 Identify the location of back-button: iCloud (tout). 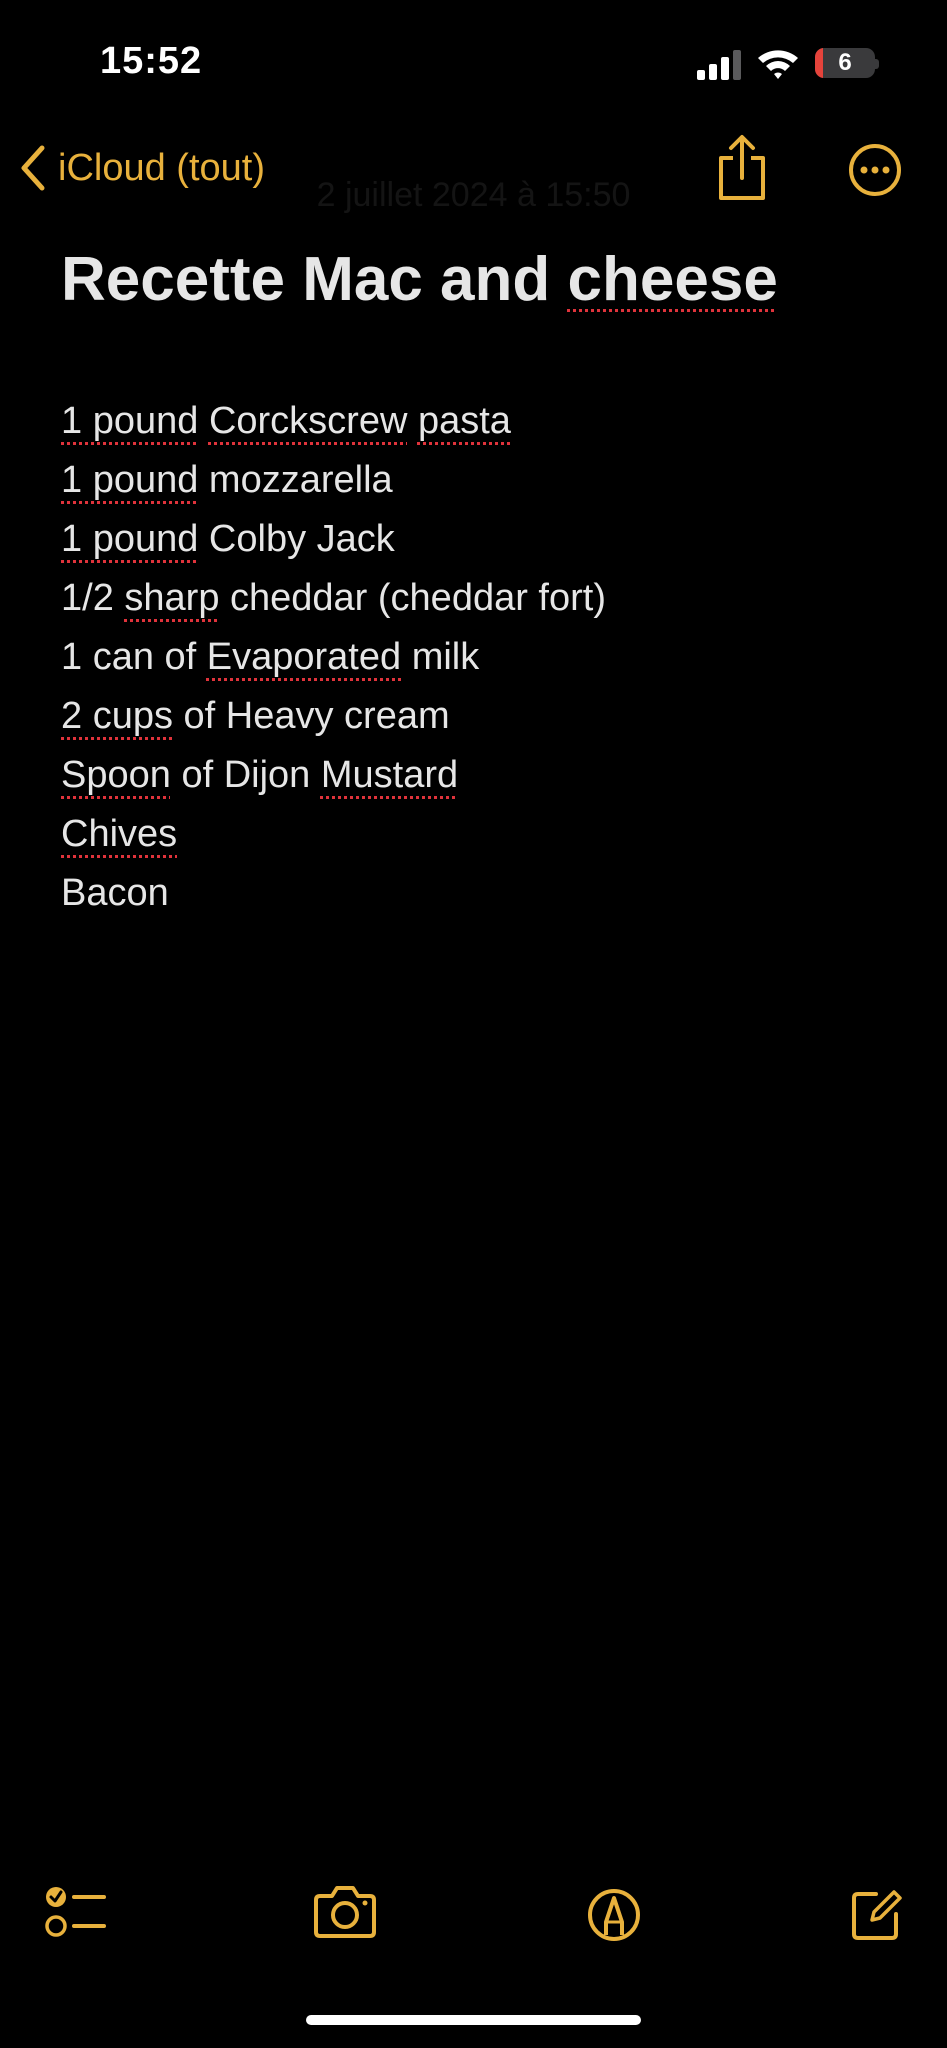
(141, 168).